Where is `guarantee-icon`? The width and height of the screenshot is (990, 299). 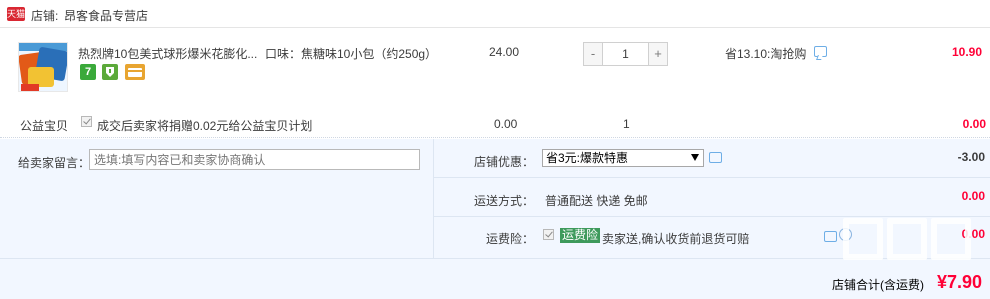 guarantee-icon is located at coordinates (110, 72).